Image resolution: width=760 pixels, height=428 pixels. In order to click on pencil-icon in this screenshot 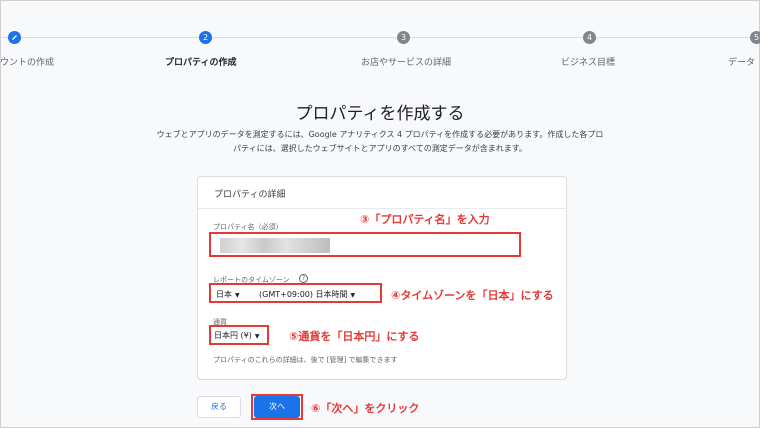, I will do `click(14, 37)`.